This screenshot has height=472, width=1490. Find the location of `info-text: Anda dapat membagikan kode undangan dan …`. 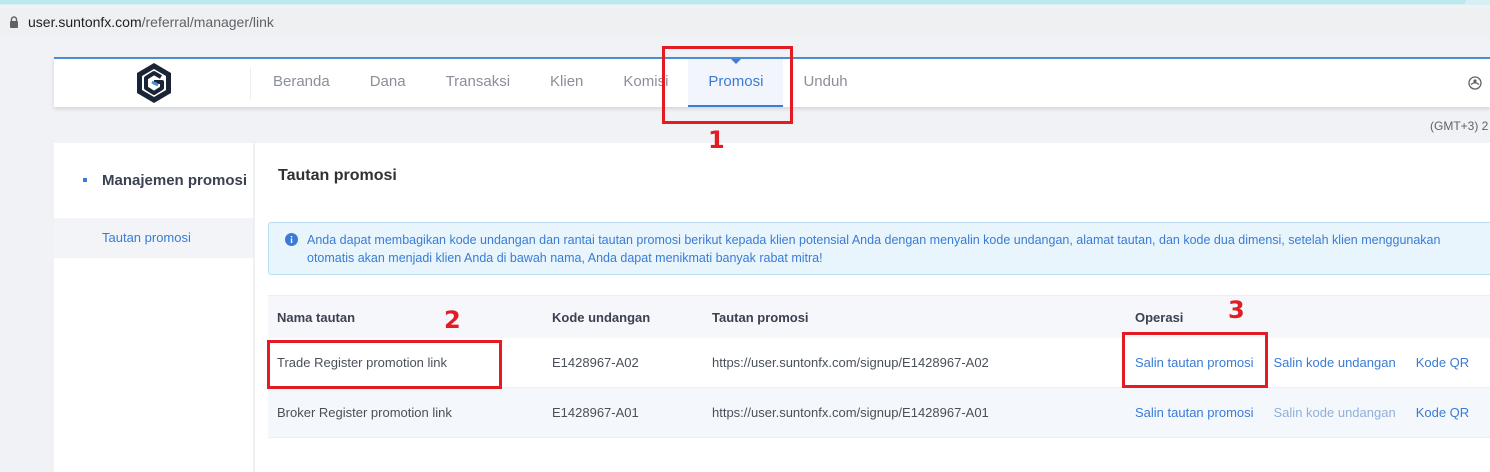

info-text: Anda dapat membagikan kode undangan dan … is located at coordinates (898, 249).